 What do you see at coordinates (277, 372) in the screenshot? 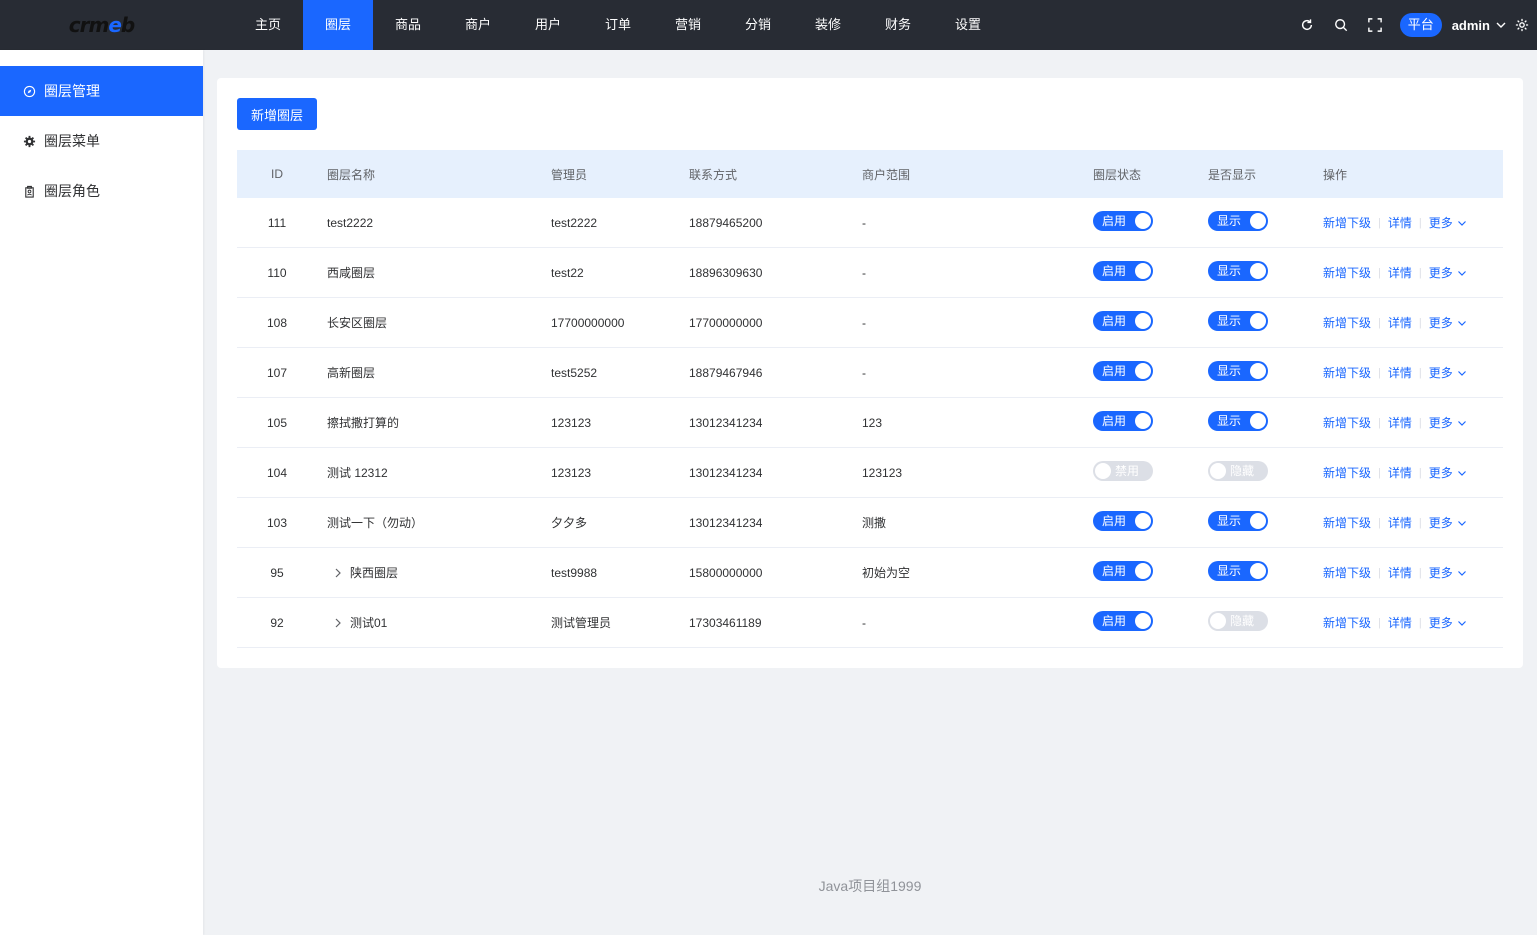
I see `cell-id: 107` at bounding box center [277, 372].